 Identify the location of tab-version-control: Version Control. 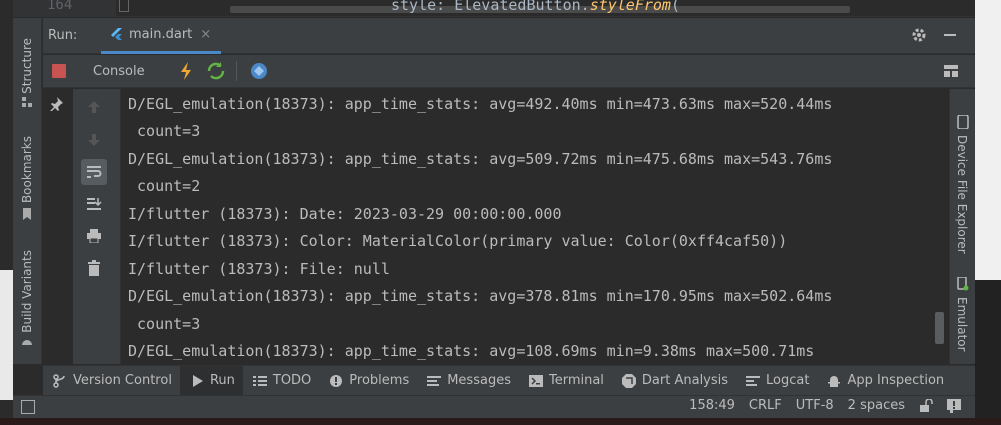
(111, 381).